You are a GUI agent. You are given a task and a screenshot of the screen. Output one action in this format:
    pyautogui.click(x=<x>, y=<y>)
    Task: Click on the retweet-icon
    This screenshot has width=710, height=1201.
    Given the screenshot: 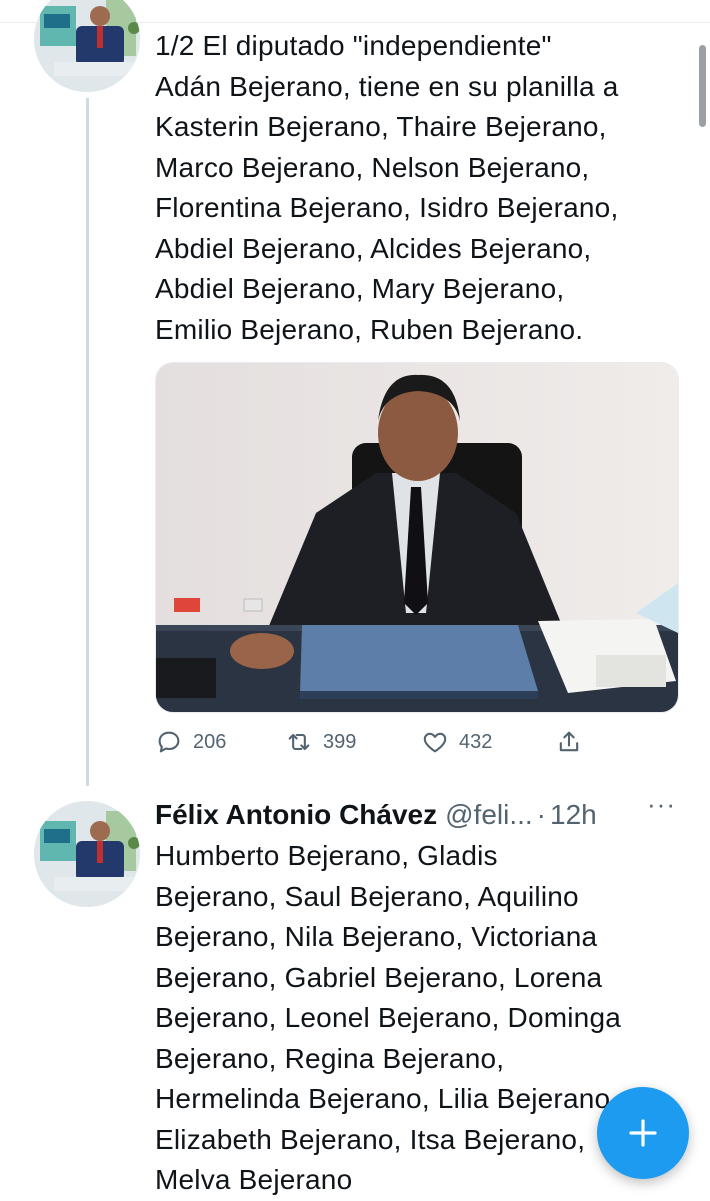 What is the action you would take?
    pyautogui.click(x=299, y=742)
    